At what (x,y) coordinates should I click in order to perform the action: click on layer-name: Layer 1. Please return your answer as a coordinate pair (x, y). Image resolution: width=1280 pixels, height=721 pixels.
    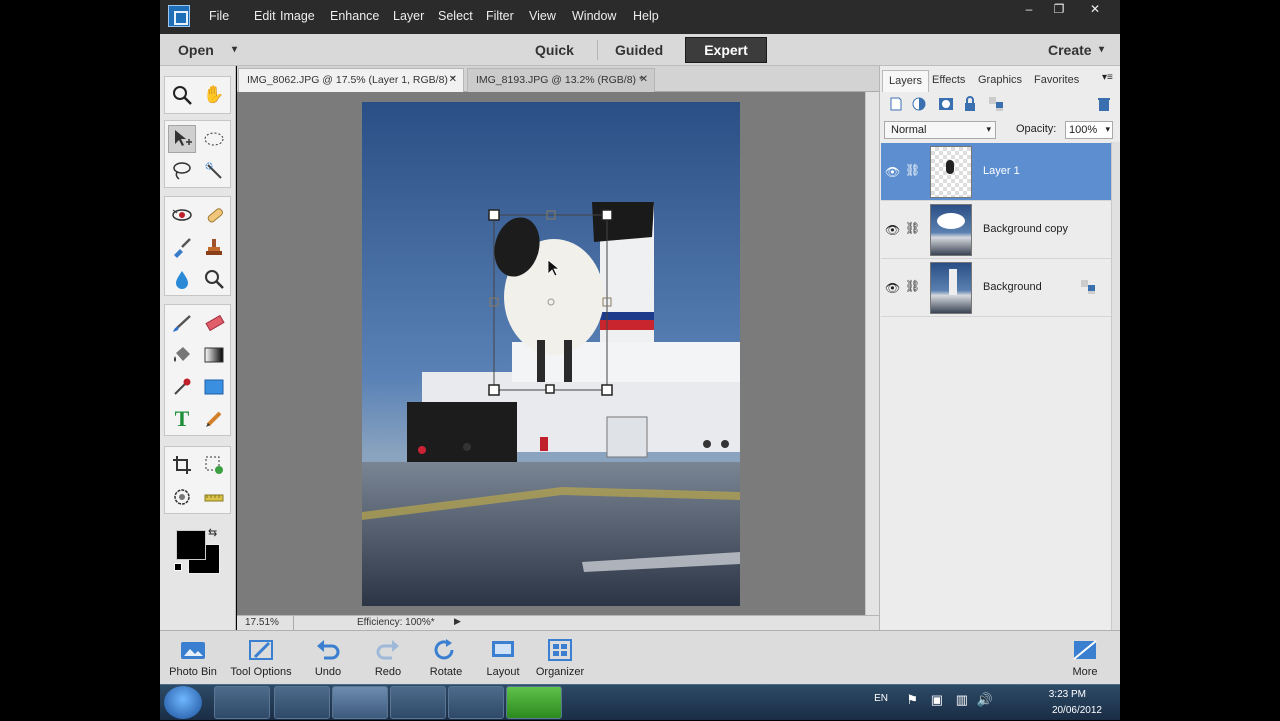
    Looking at the image, I should click on (1001, 171).